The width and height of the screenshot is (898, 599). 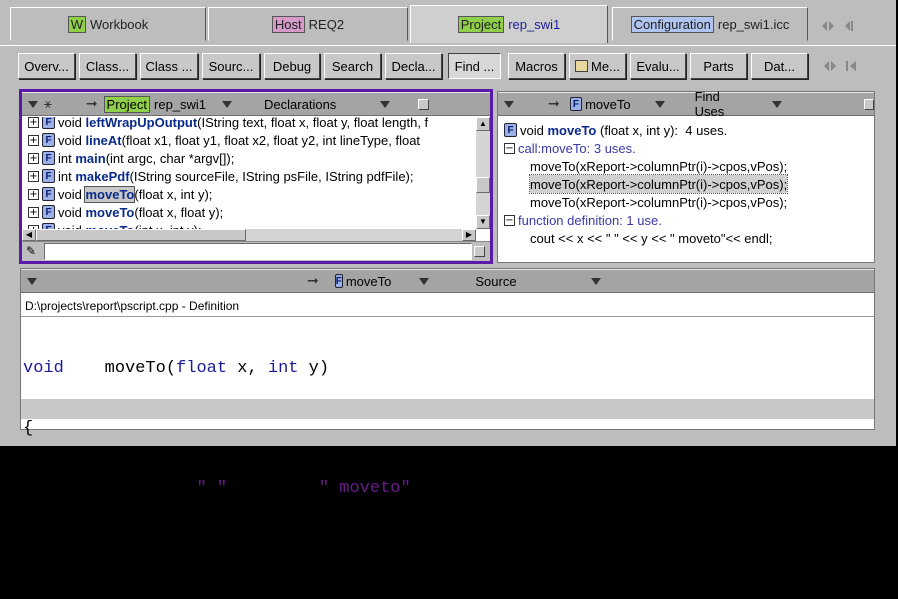 I want to click on list-item: + F int main (int argc, char *argv[]);, so click(x=128, y=158).